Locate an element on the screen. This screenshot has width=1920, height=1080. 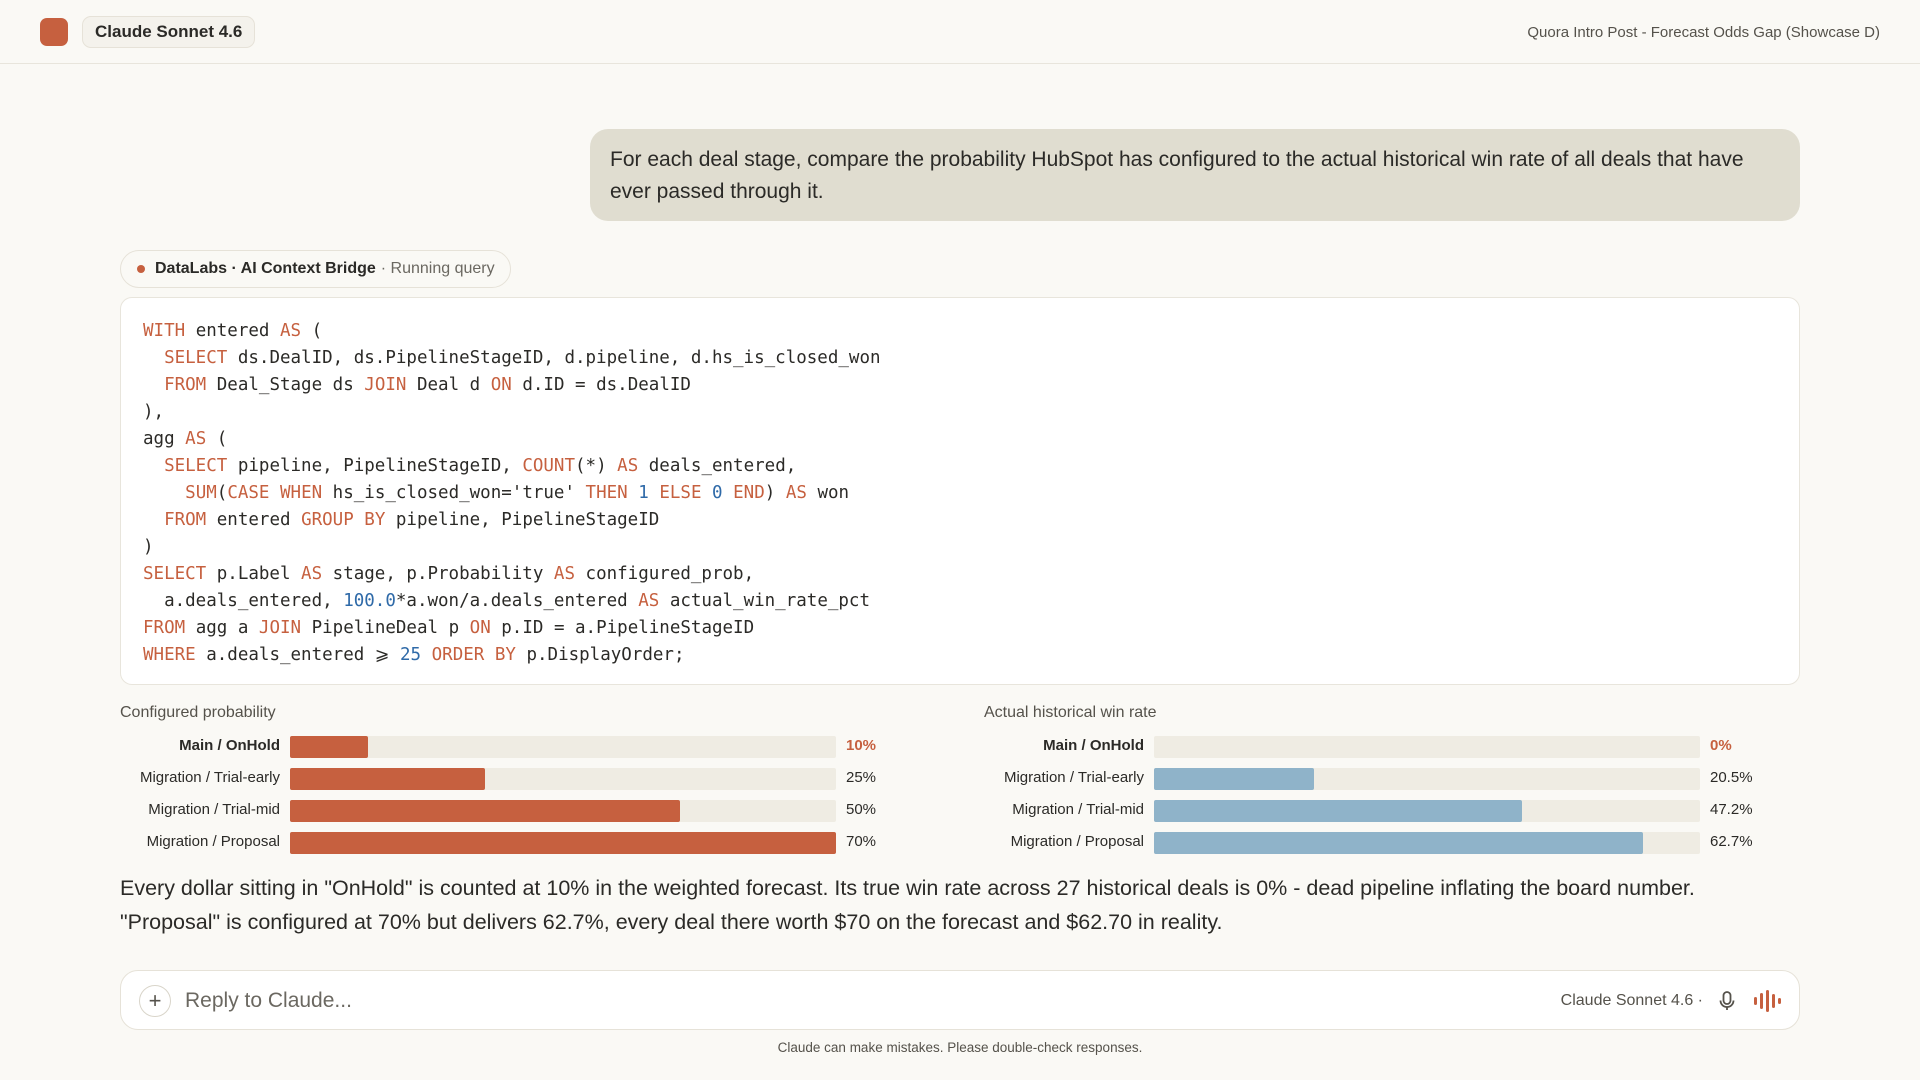
code-text: pipeline, PipelineStageID, is located at coordinates (375, 466).